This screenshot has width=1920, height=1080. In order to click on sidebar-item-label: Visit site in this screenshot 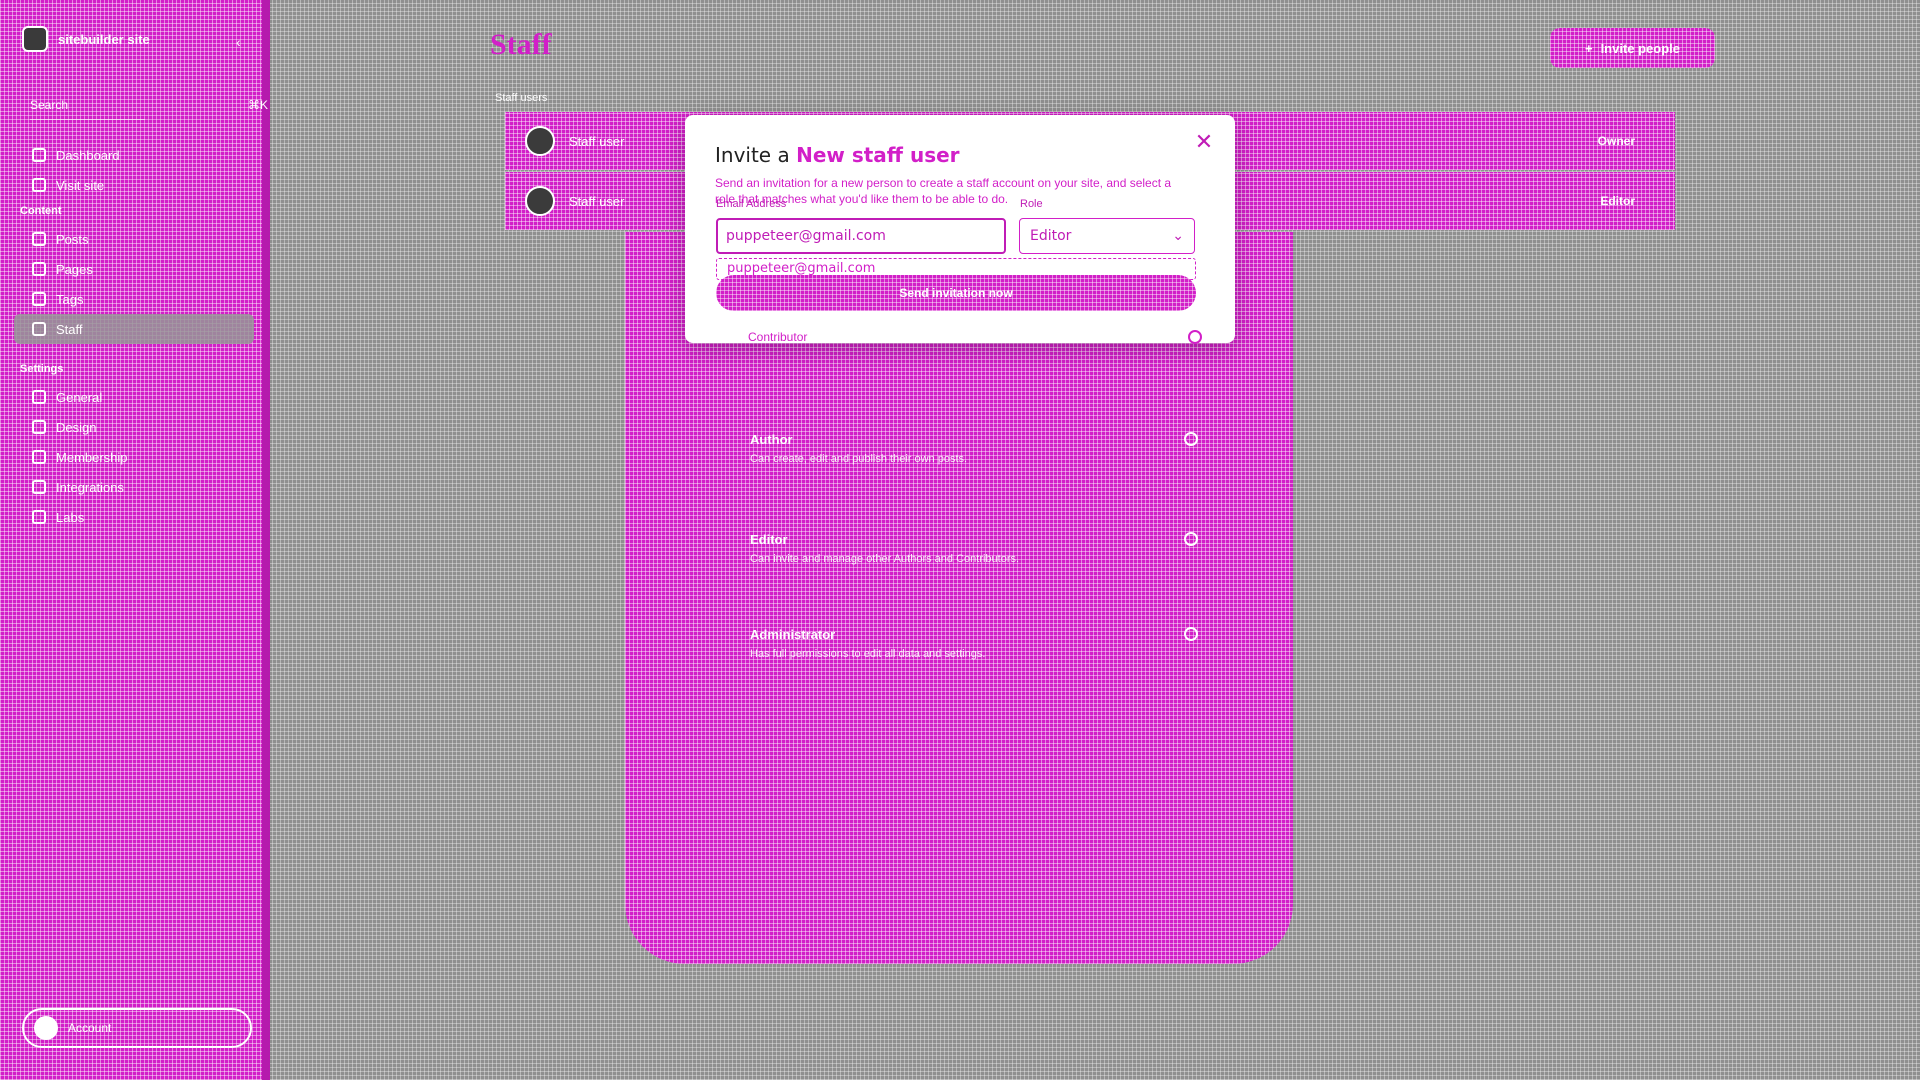, I will do `click(80, 185)`.